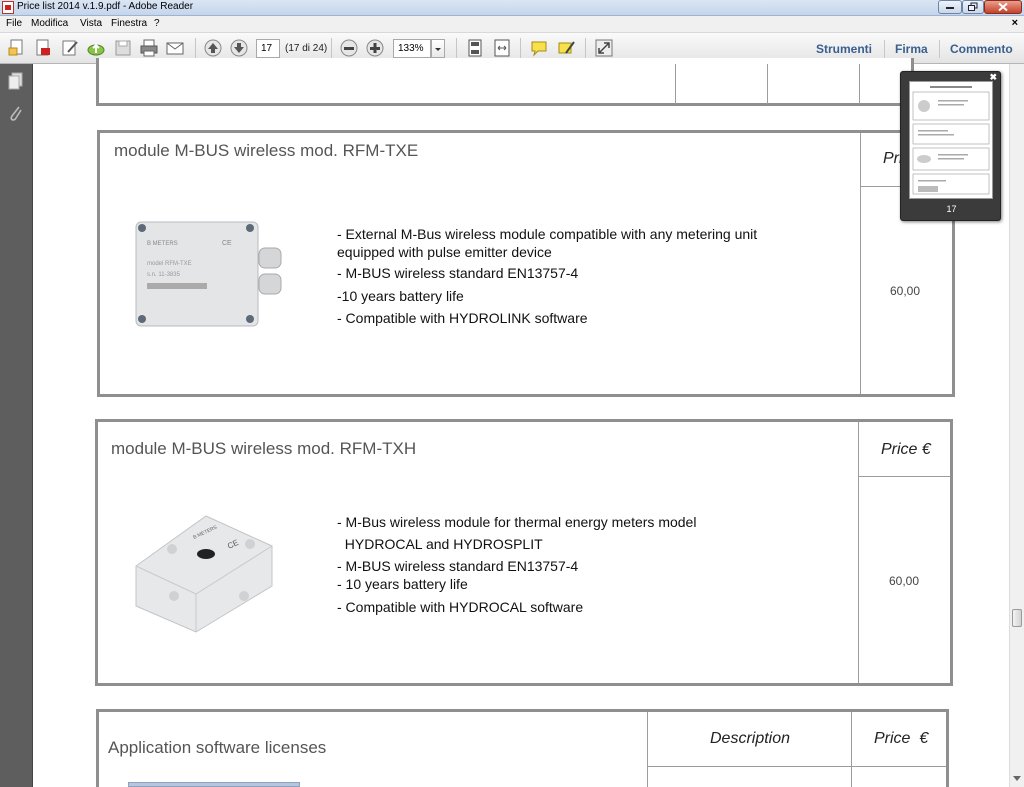 The width and height of the screenshot is (1024, 787). I want to click on menu-file: File, so click(14, 23).